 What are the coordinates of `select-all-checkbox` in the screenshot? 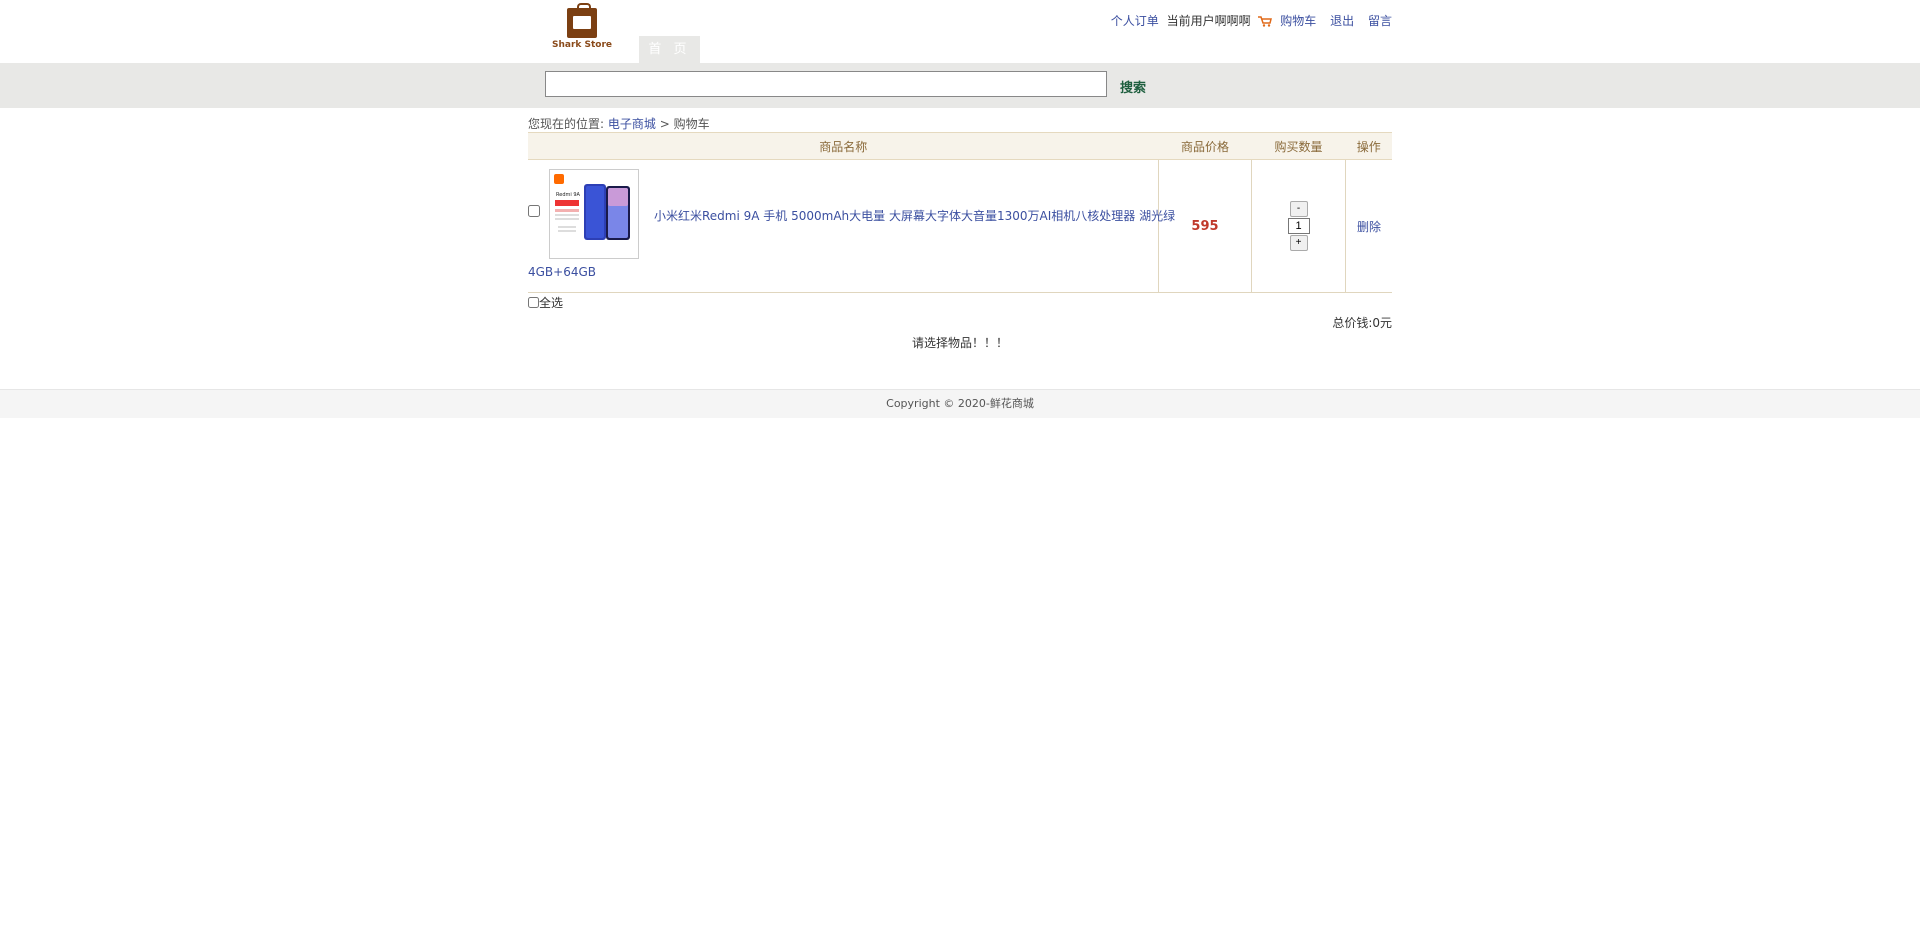 It's located at (533, 302).